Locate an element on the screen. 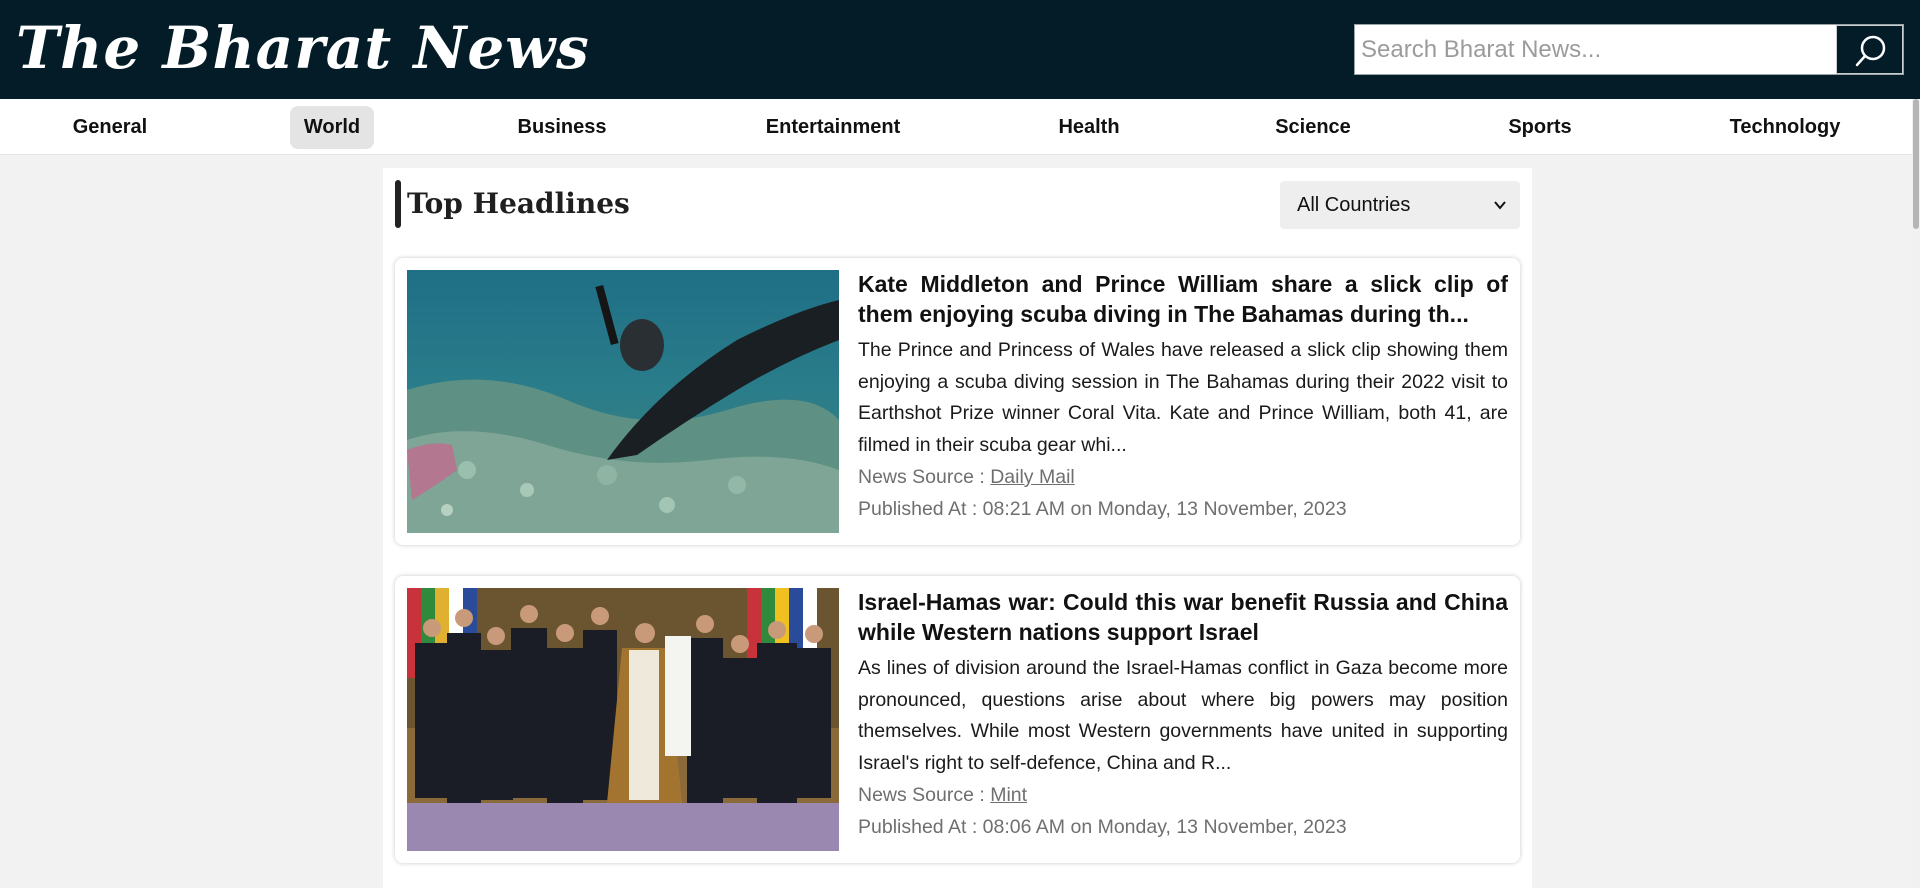 The image size is (1920, 888). nav-item-business: Business is located at coordinates (562, 127).